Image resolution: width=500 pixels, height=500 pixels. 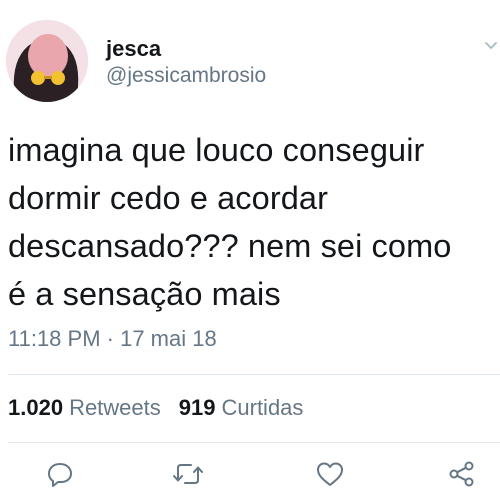 I want to click on chevron-down-icon, so click(x=491, y=45).